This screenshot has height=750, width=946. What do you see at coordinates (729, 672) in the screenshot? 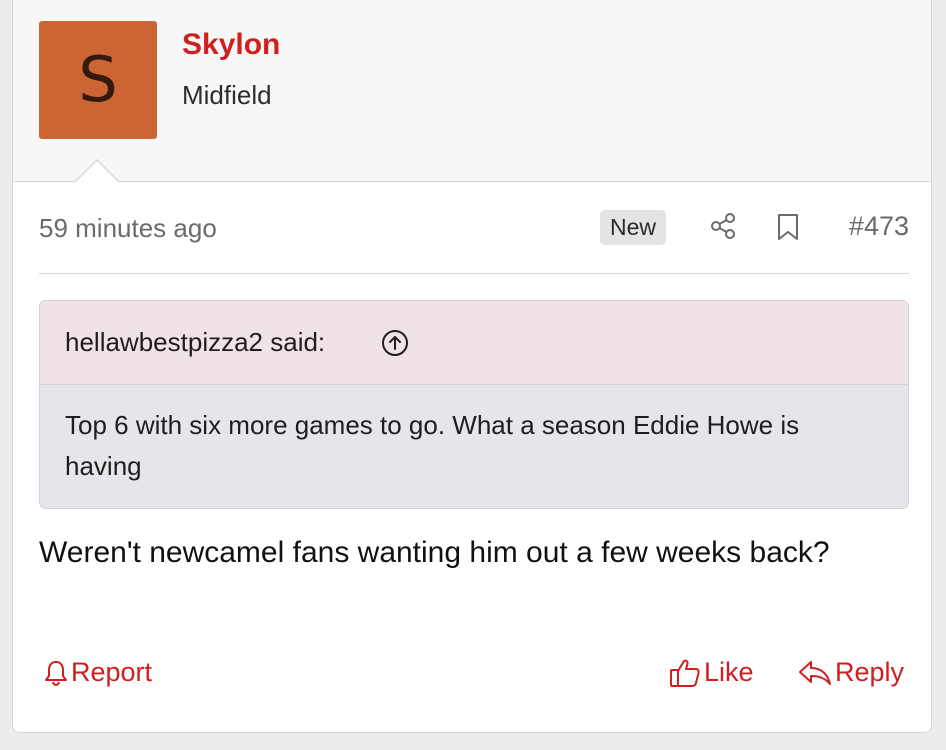
I see `like-label: Like` at bounding box center [729, 672].